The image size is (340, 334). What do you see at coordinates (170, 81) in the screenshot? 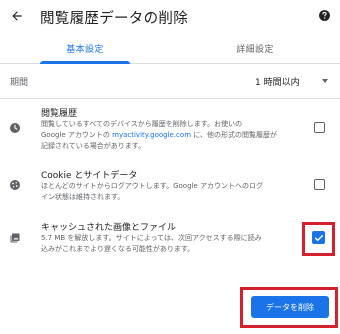
I see `time-range-row: 期間 1 時間以内` at bounding box center [170, 81].